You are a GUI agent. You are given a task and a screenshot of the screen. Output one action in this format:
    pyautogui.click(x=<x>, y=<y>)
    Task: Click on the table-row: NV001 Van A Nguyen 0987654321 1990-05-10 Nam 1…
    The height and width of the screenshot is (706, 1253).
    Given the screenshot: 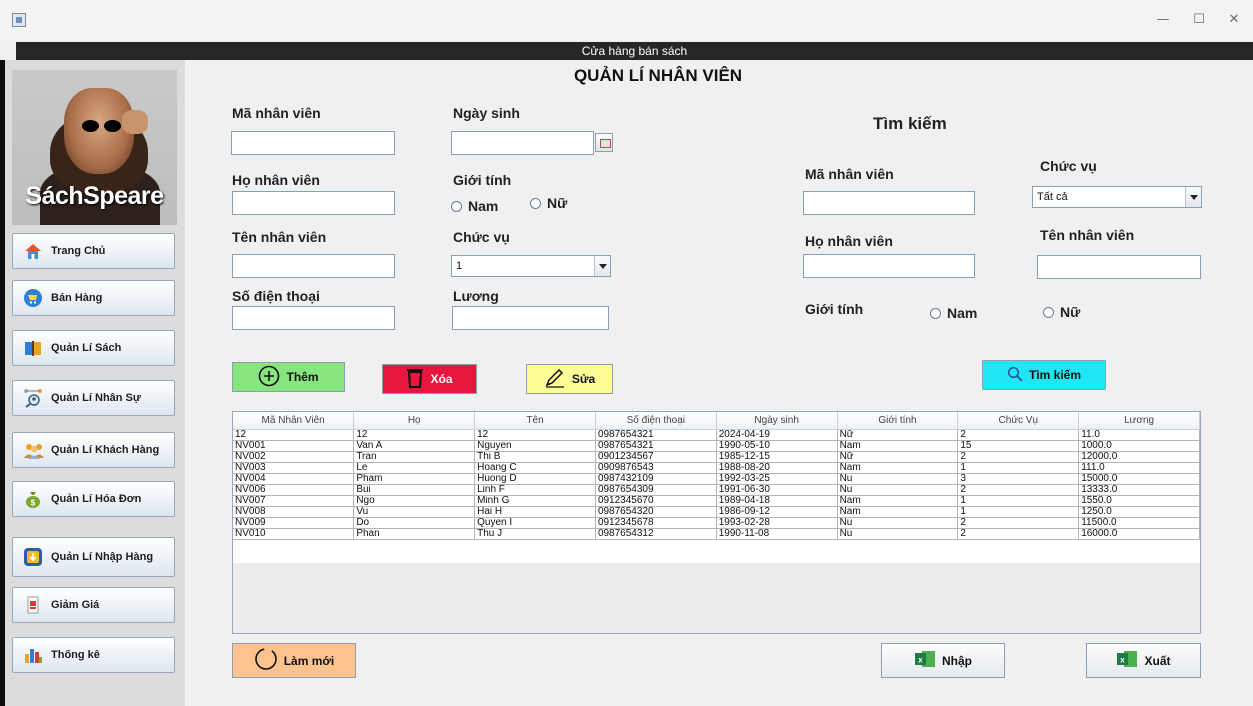 What is the action you would take?
    pyautogui.click(x=716, y=446)
    